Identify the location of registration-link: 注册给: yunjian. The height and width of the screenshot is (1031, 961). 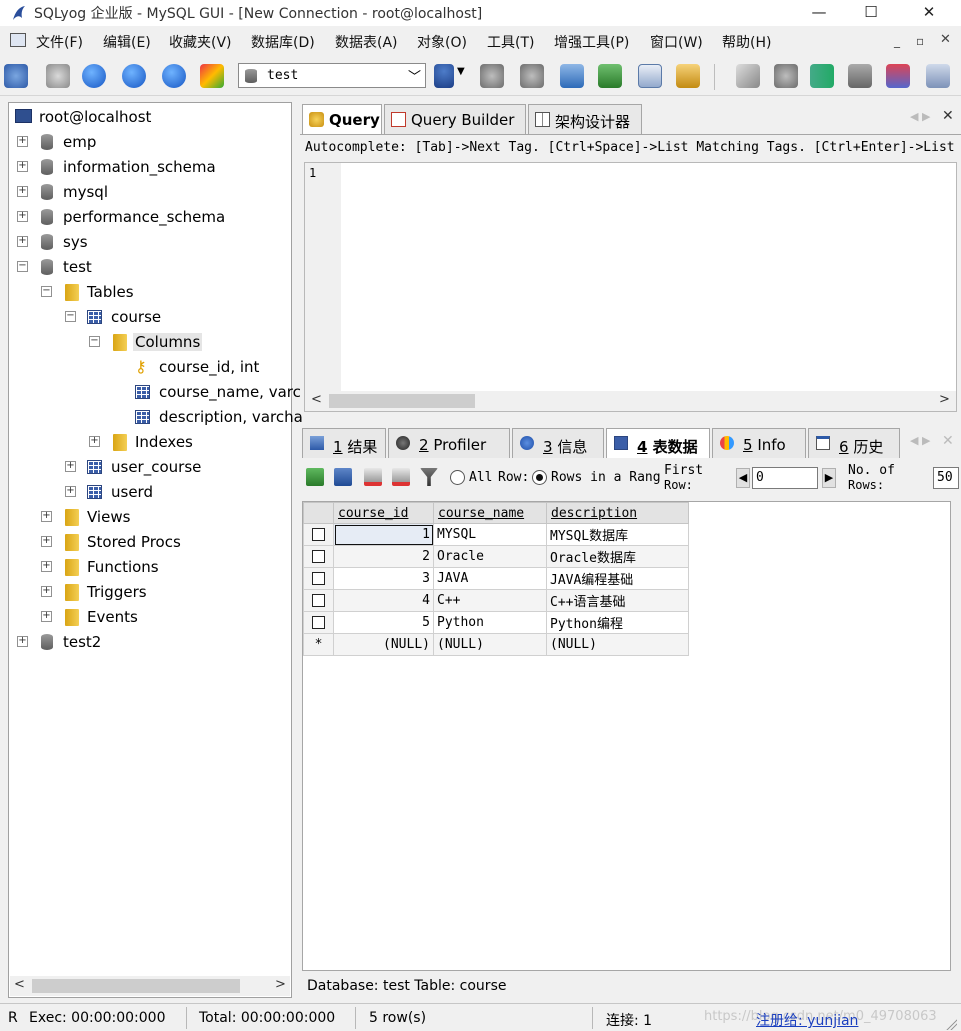
(807, 1020).